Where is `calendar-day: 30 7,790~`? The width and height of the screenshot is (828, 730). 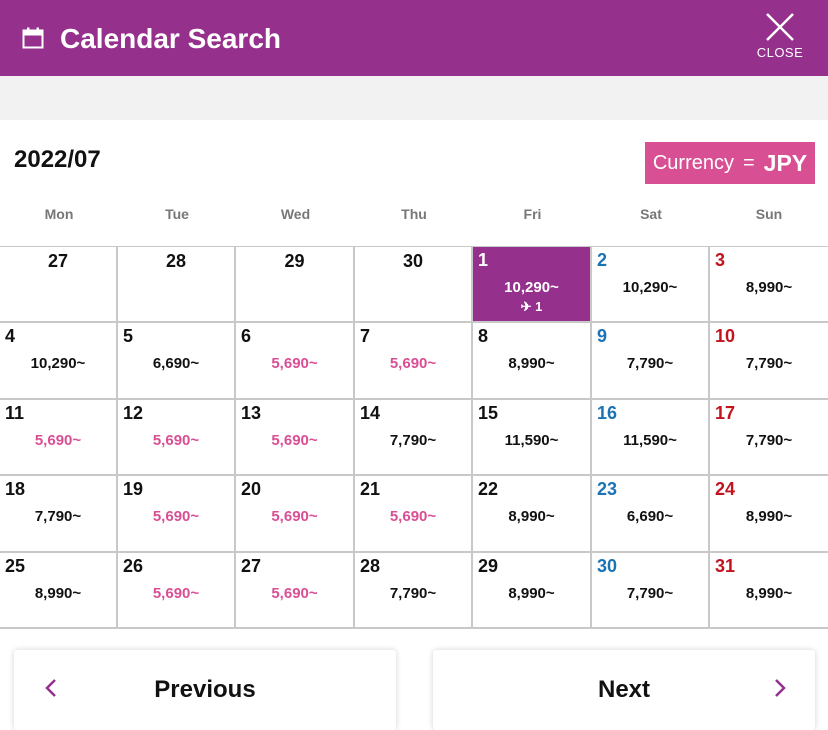 calendar-day: 30 7,790~ is located at coordinates (651, 591).